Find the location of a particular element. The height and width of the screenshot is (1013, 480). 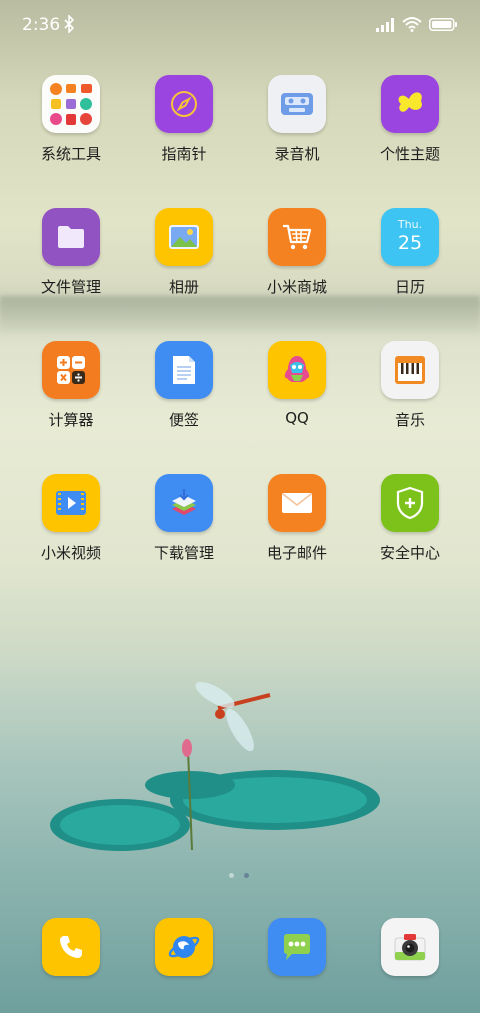

app-label: 音乐 is located at coordinates (409, 420).